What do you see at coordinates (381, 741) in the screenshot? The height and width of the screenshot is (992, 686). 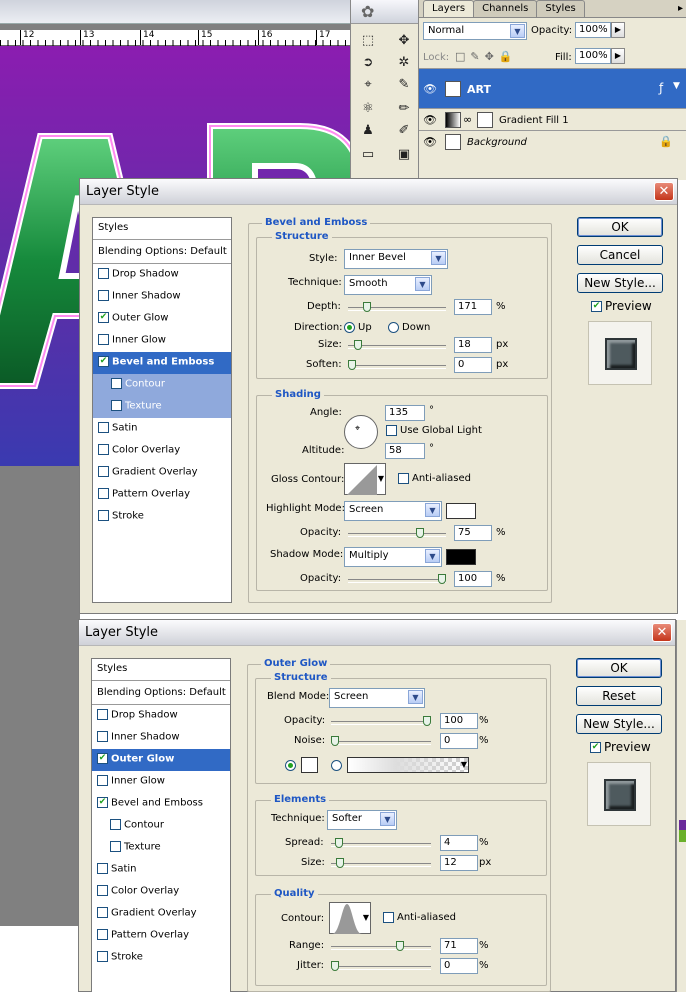 I see `noise-slider` at bounding box center [381, 741].